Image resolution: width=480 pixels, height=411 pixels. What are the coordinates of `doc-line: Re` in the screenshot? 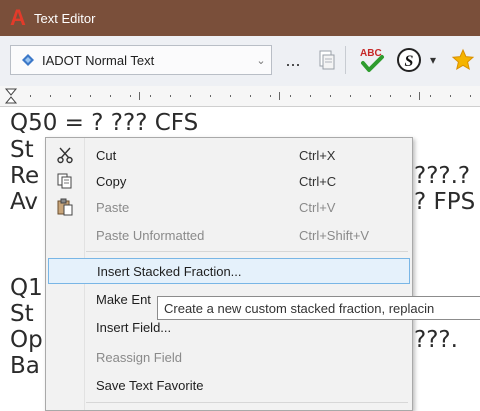 It's located at (25, 176).